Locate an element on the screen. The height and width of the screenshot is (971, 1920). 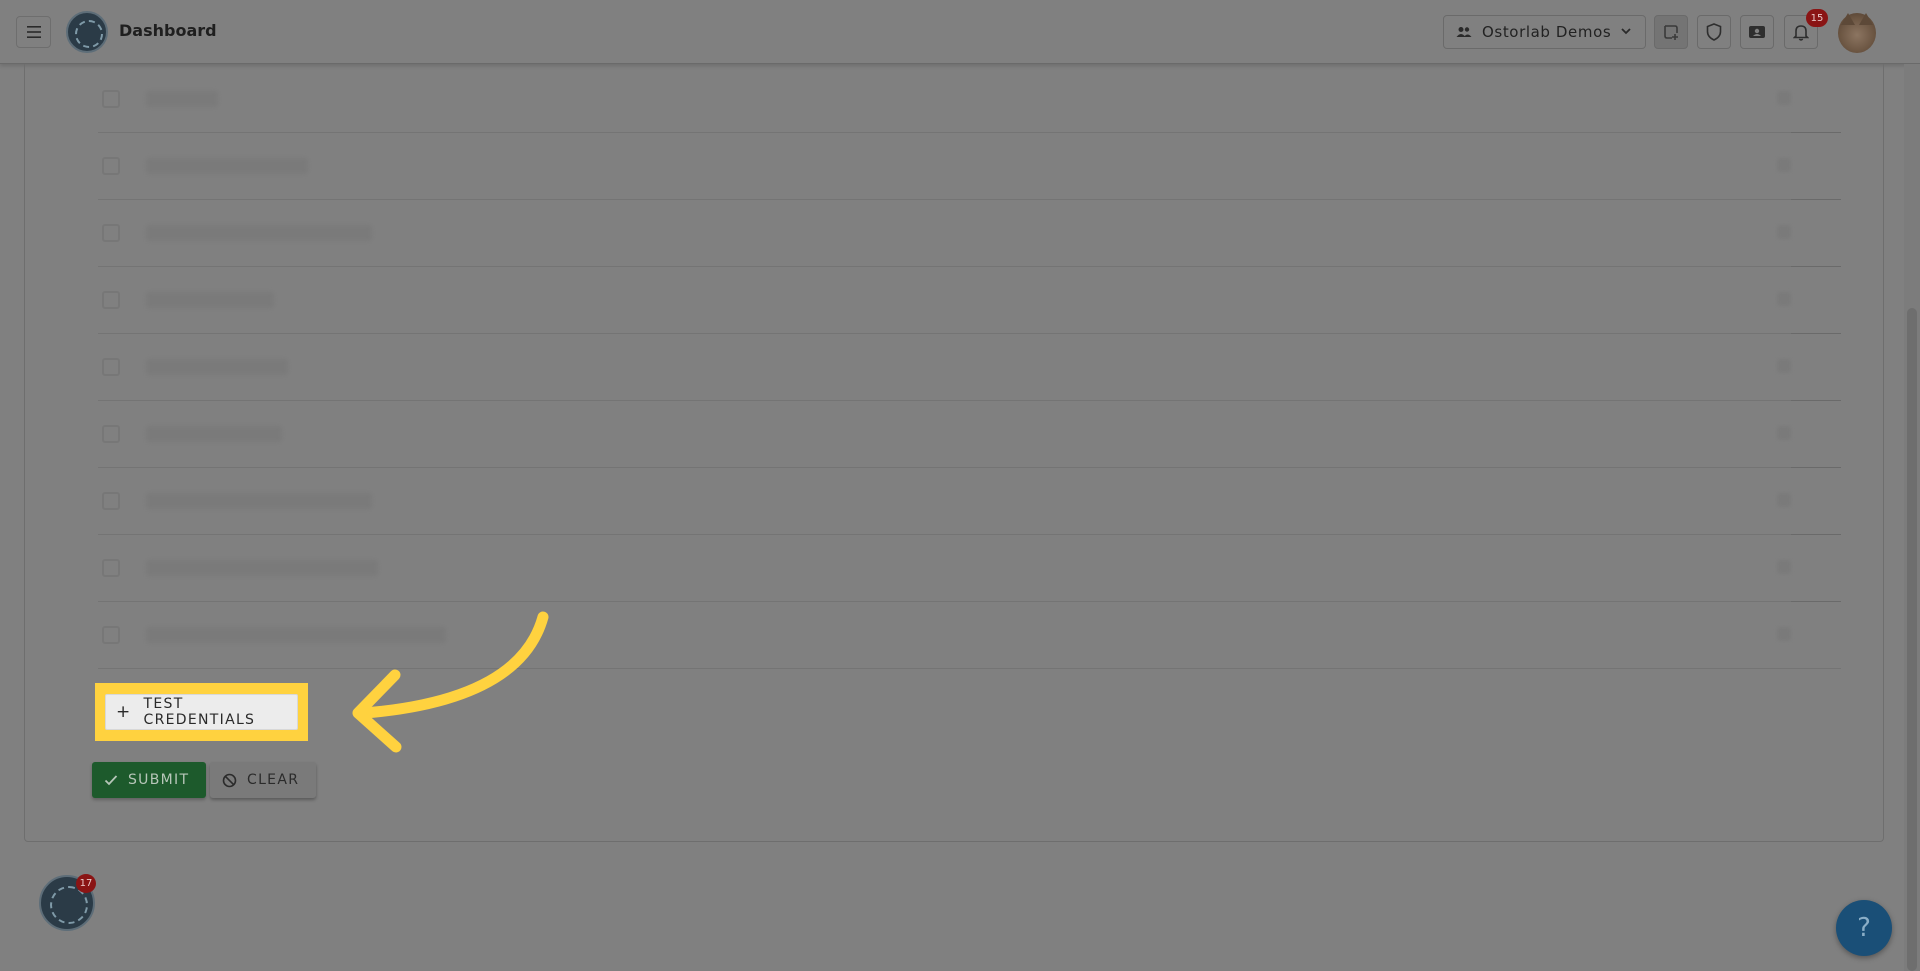
security-button is located at coordinates (1714, 32).